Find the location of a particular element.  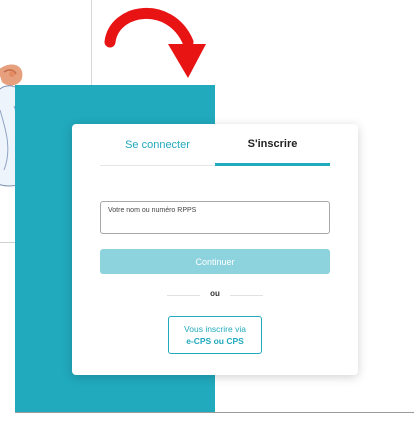

name-rpps-input is located at coordinates (215, 223).